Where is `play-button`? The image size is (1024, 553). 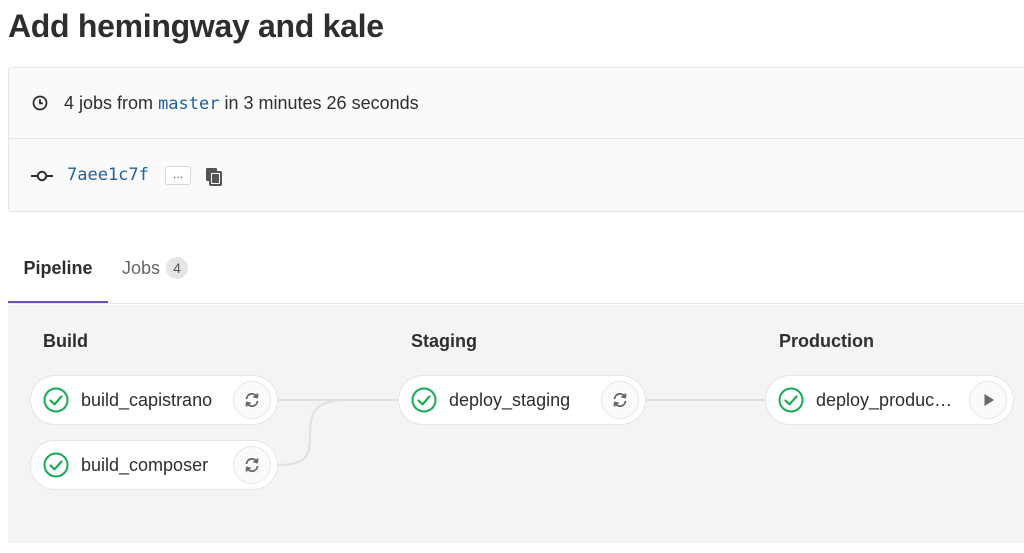 play-button is located at coordinates (988, 400).